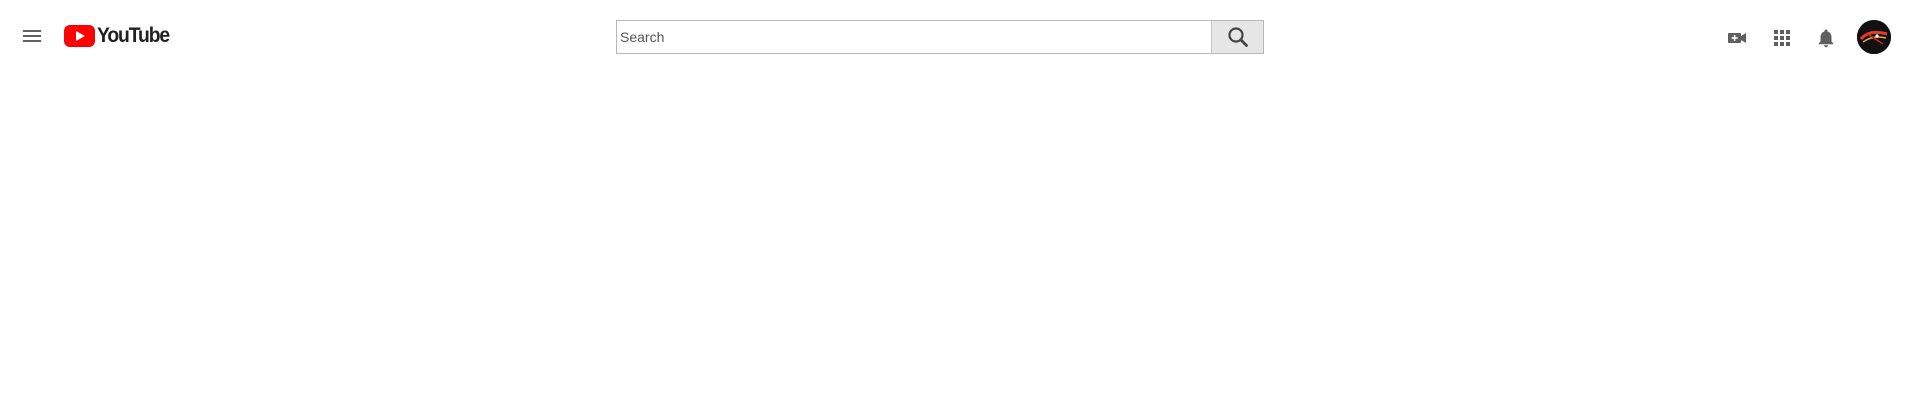  I want to click on apps-button, so click(1782, 38).